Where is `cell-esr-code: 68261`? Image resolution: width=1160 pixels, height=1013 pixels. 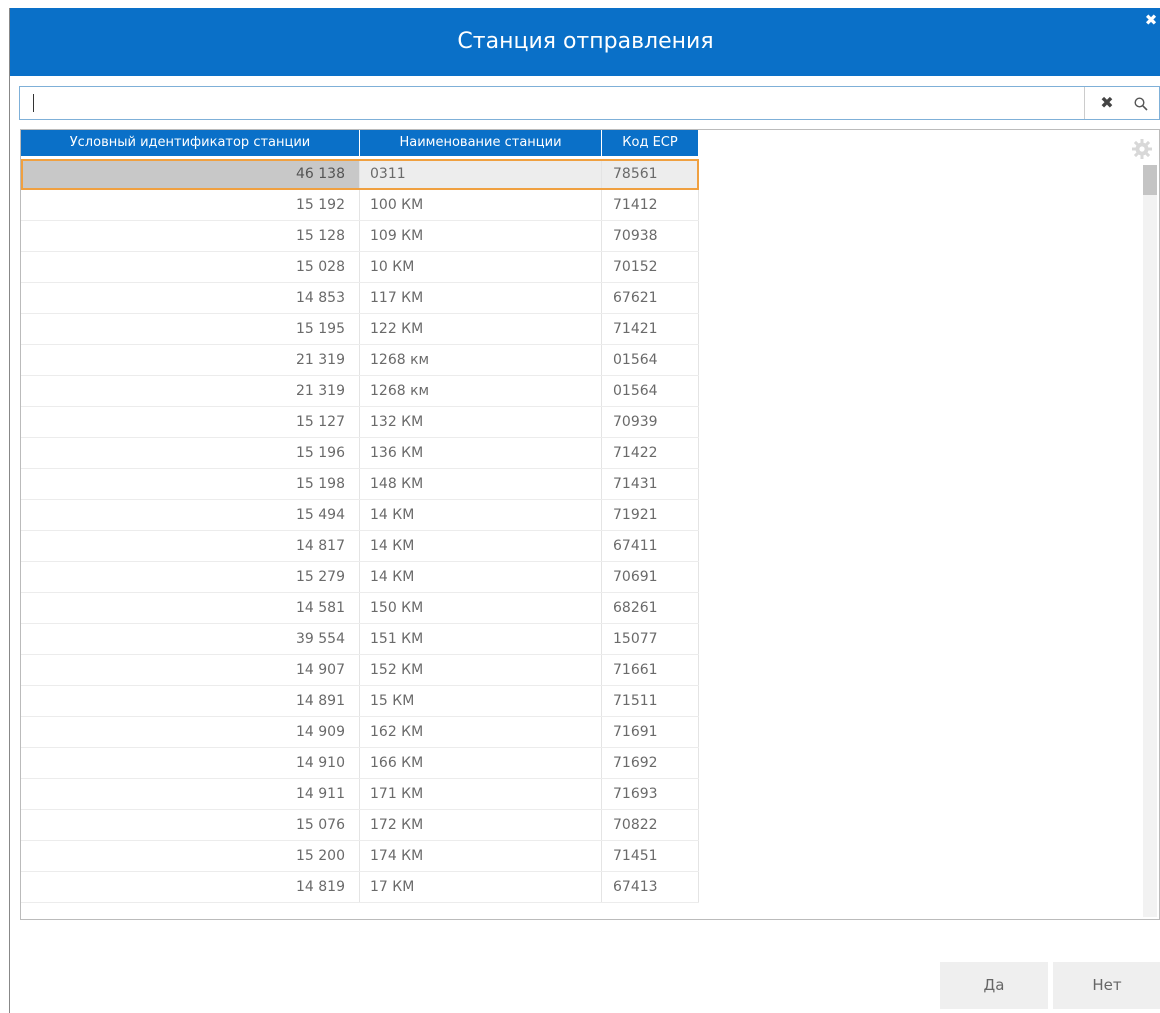 cell-esr-code: 68261 is located at coordinates (650, 608).